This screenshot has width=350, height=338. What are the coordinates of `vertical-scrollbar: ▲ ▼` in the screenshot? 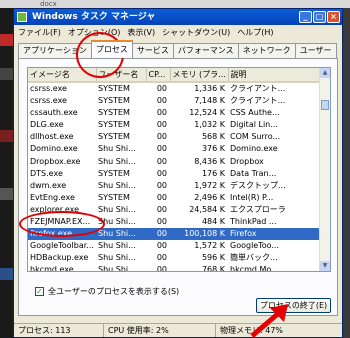 It's located at (324, 169).